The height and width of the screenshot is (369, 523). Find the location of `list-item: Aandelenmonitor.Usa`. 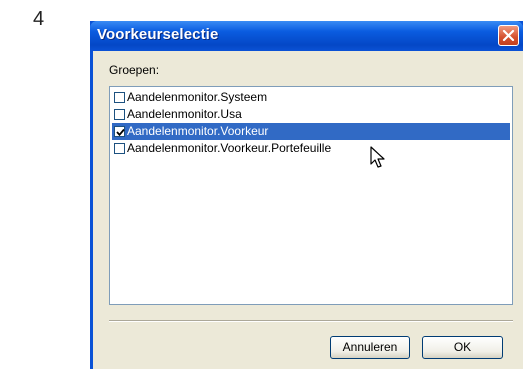

list-item: Aandelenmonitor.Usa is located at coordinates (311, 114).